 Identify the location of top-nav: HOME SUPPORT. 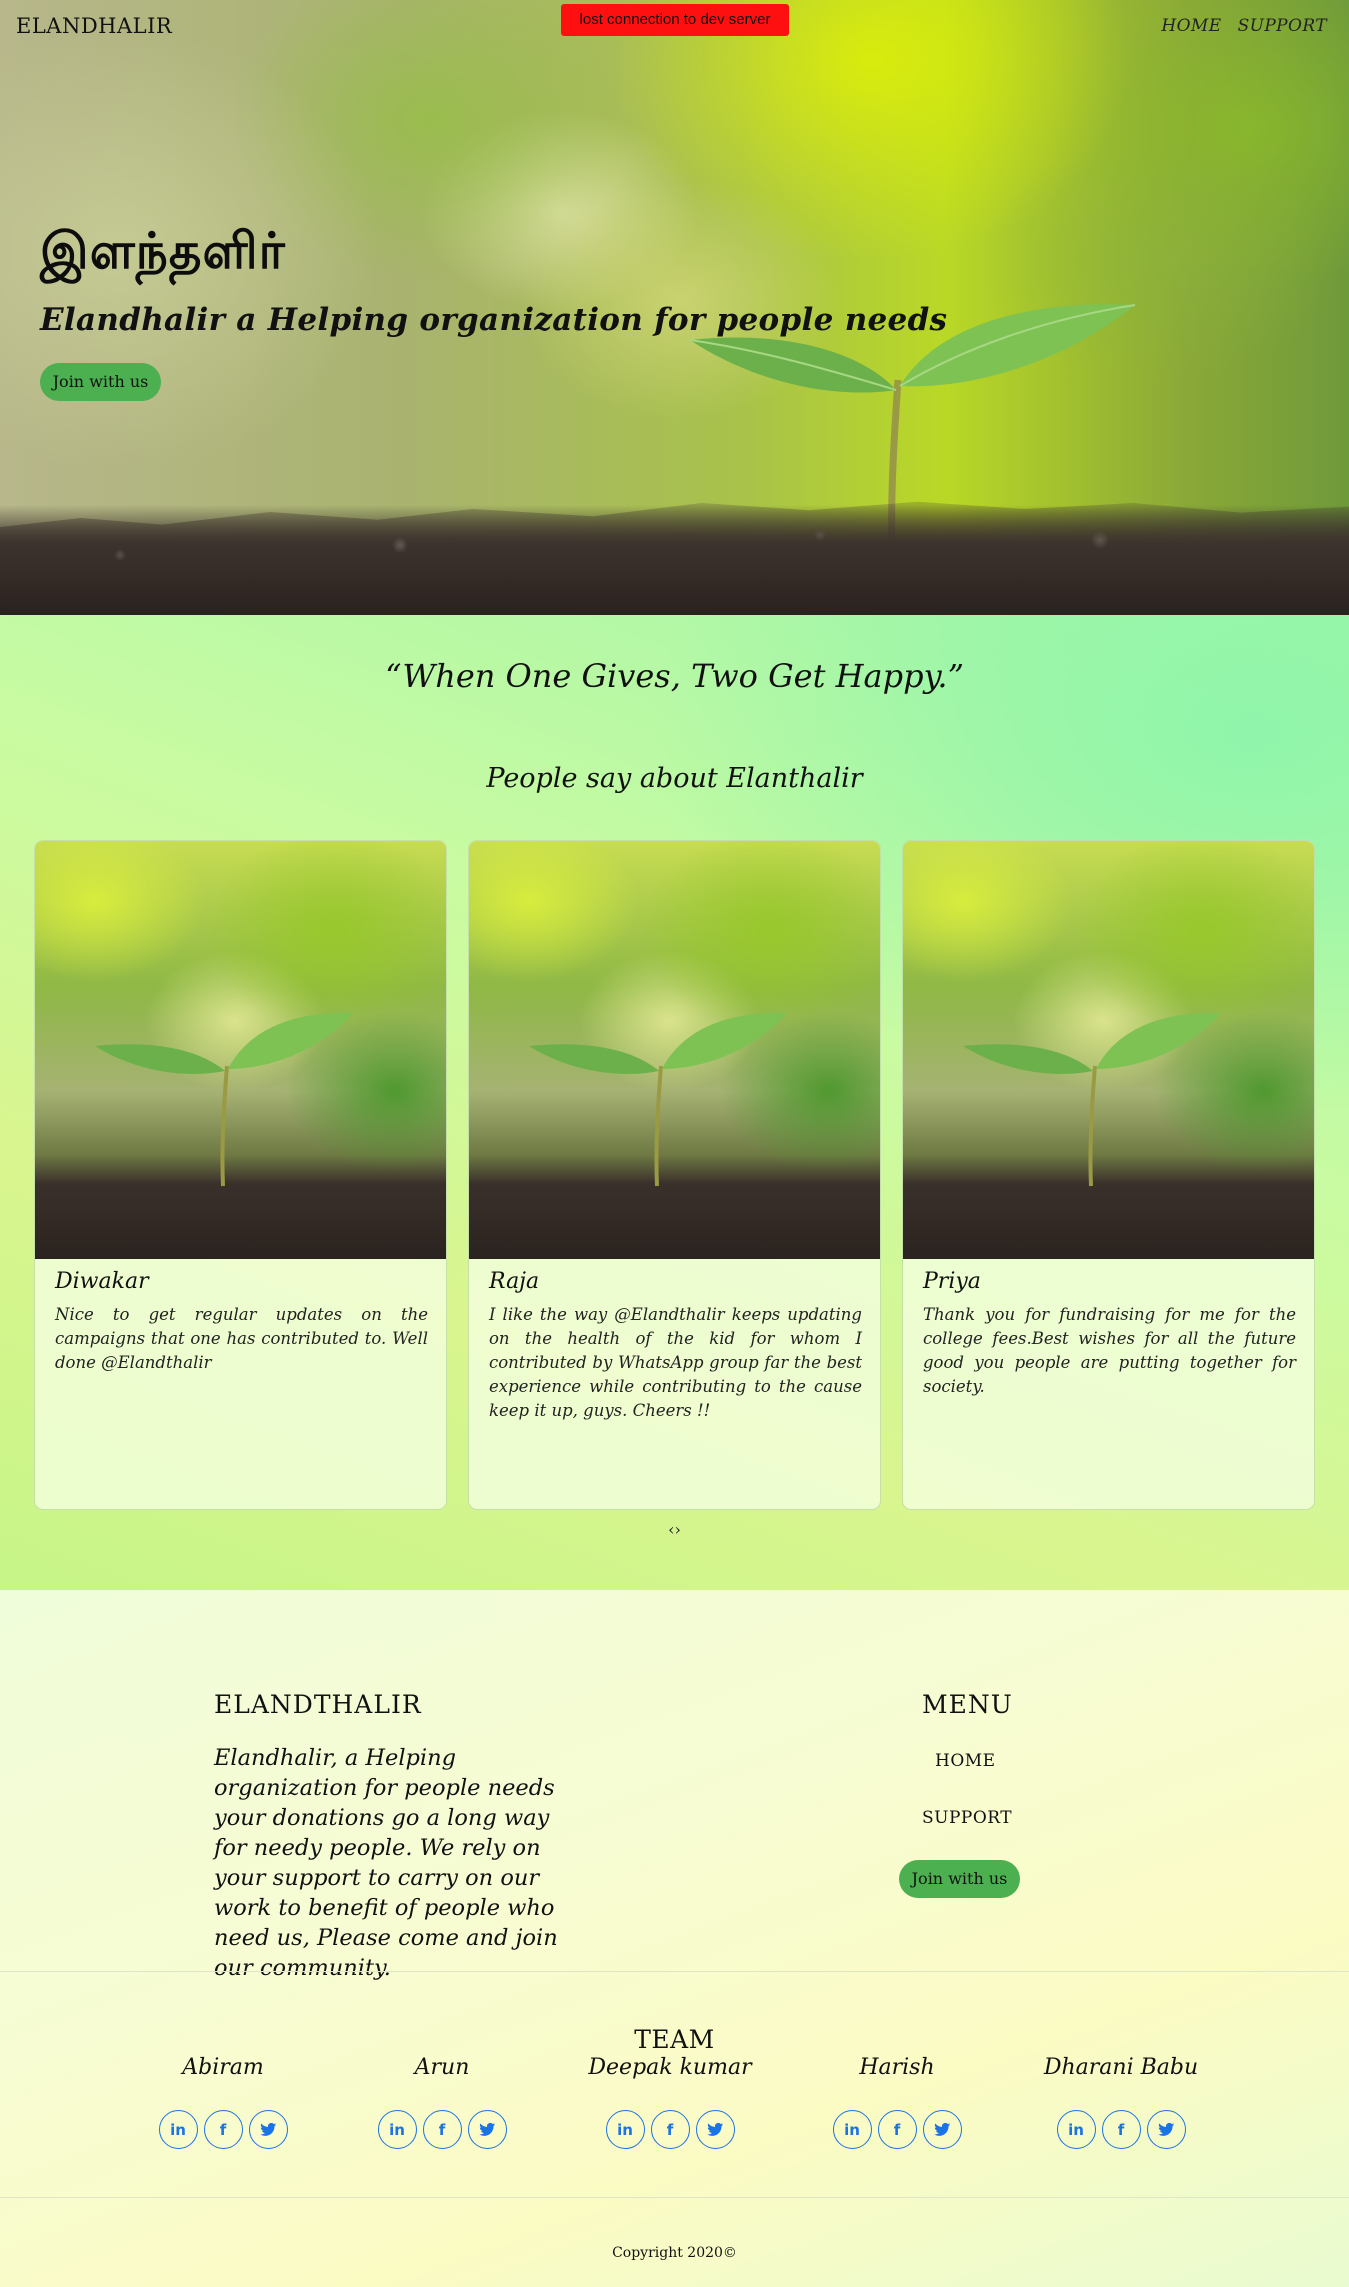
(1244, 26).